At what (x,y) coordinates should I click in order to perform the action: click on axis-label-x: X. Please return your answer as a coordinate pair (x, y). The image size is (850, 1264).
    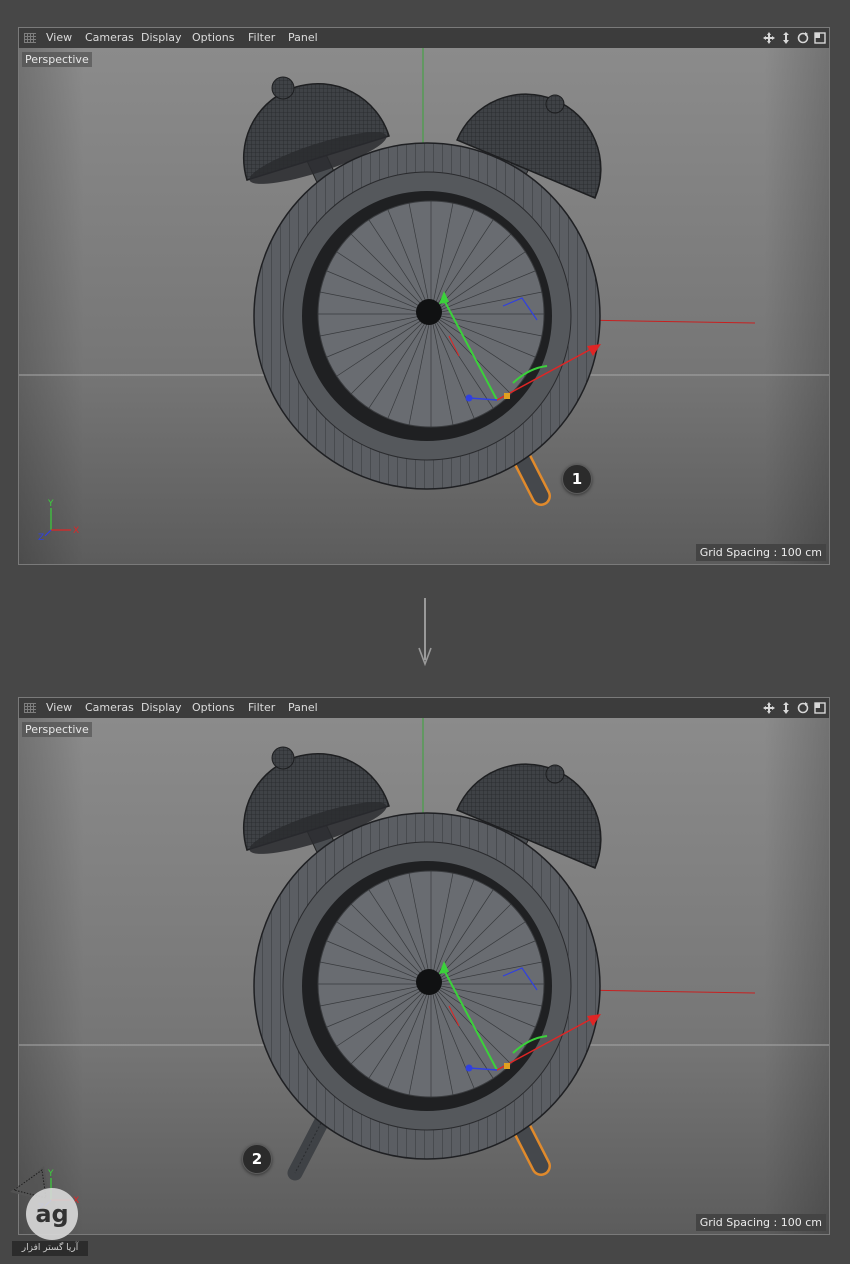
    Looking at the image, I should click on (76, 531).